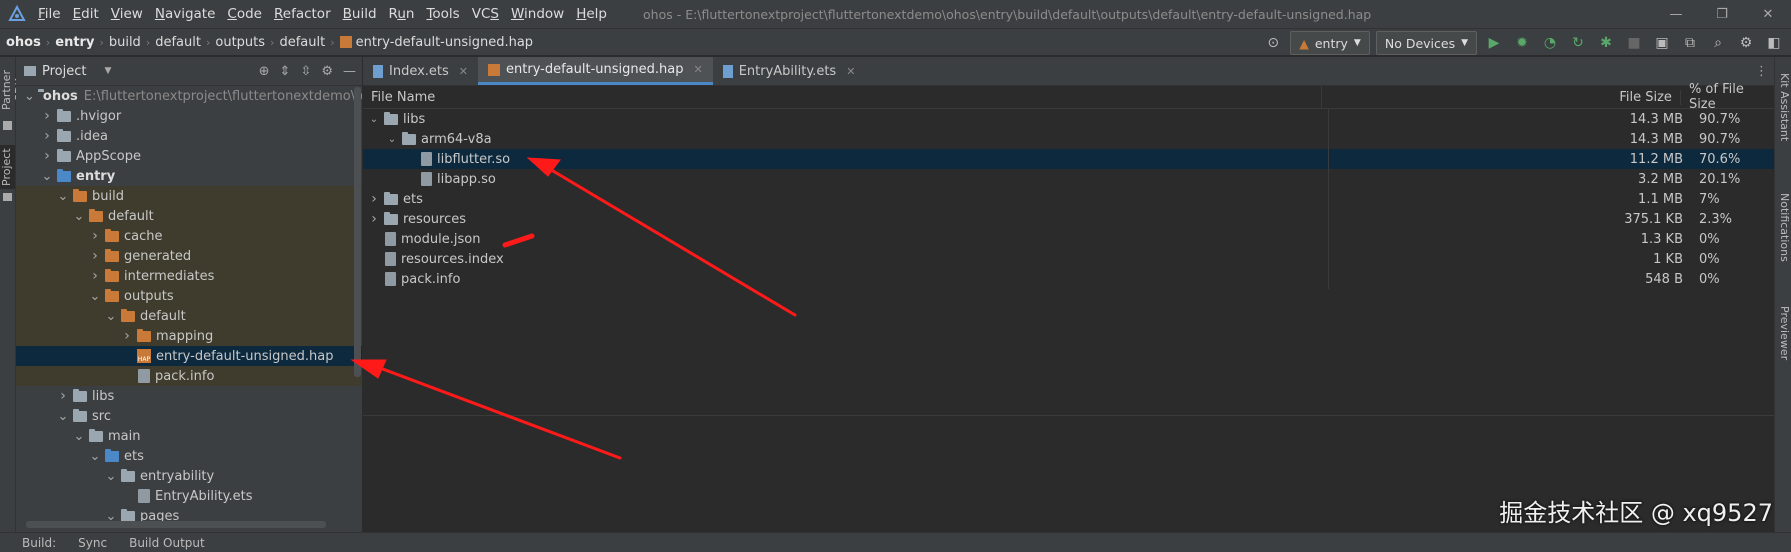  What do you see at coordinates (302, 14) in the screenshot?
I see `menu-refactor: Refactor` at bounding box center [302, 14].